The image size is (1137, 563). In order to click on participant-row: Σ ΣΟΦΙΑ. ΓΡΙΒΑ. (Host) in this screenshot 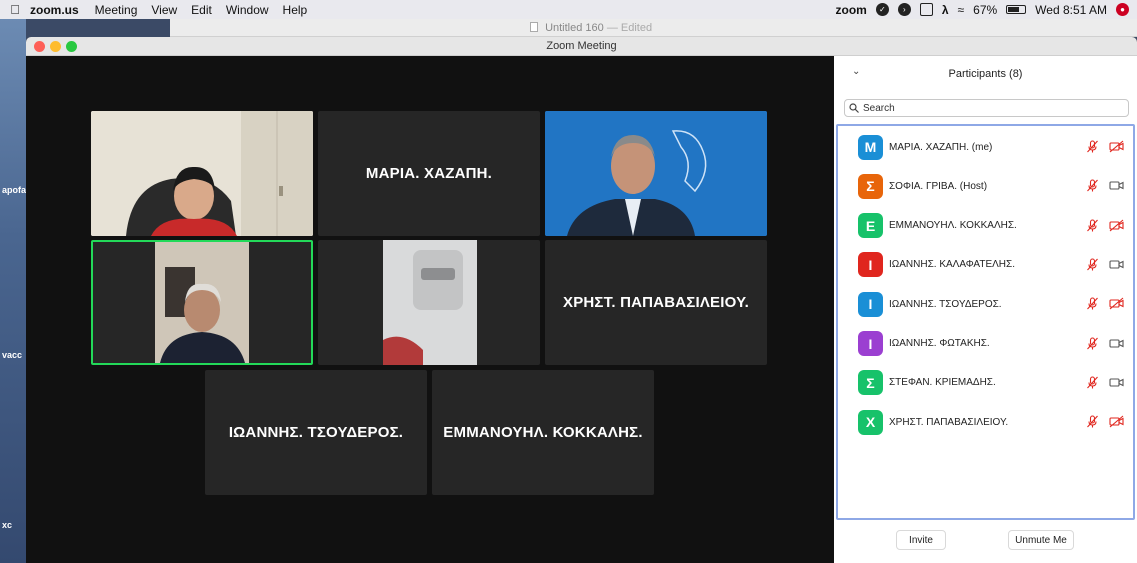, I will do `click(993, 186)`.